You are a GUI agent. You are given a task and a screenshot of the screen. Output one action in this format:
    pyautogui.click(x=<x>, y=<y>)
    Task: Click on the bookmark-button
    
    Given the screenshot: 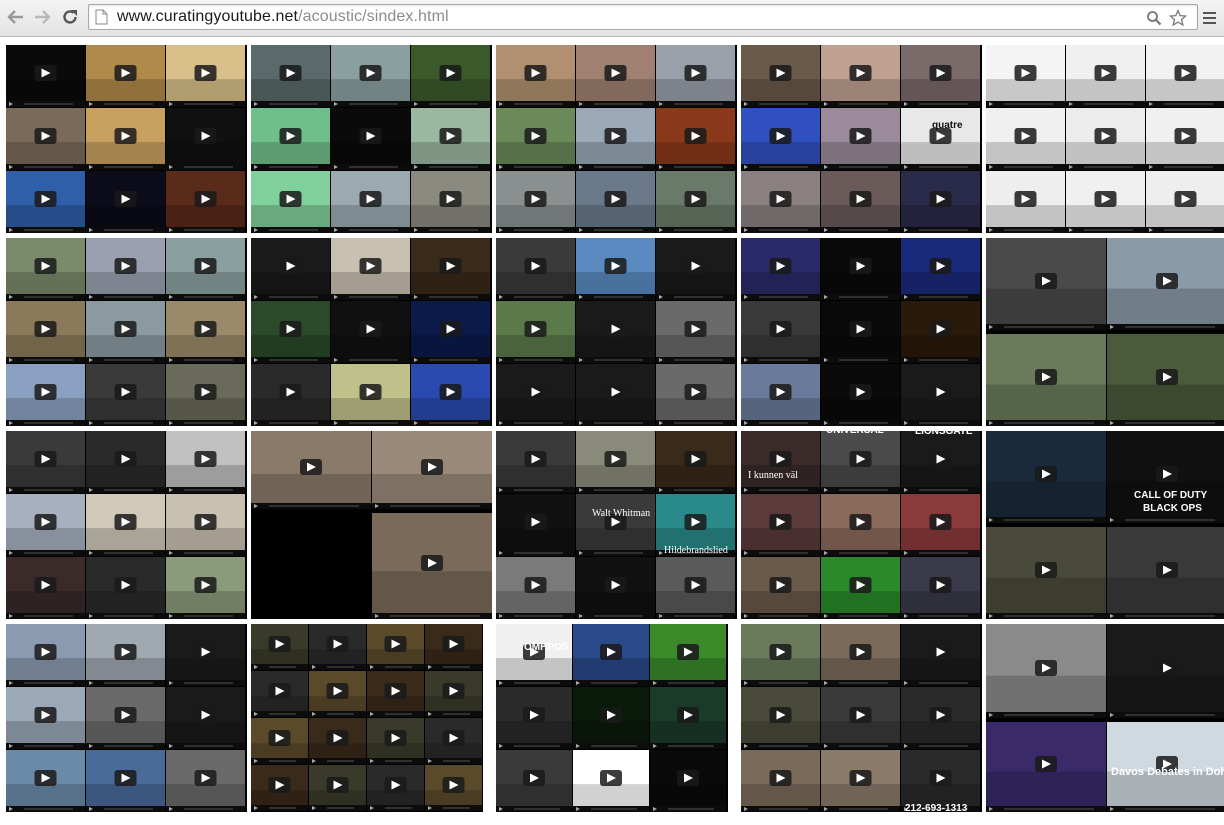 What is the action you would take?
    pyautogui.click(x=1178, y=18)
    